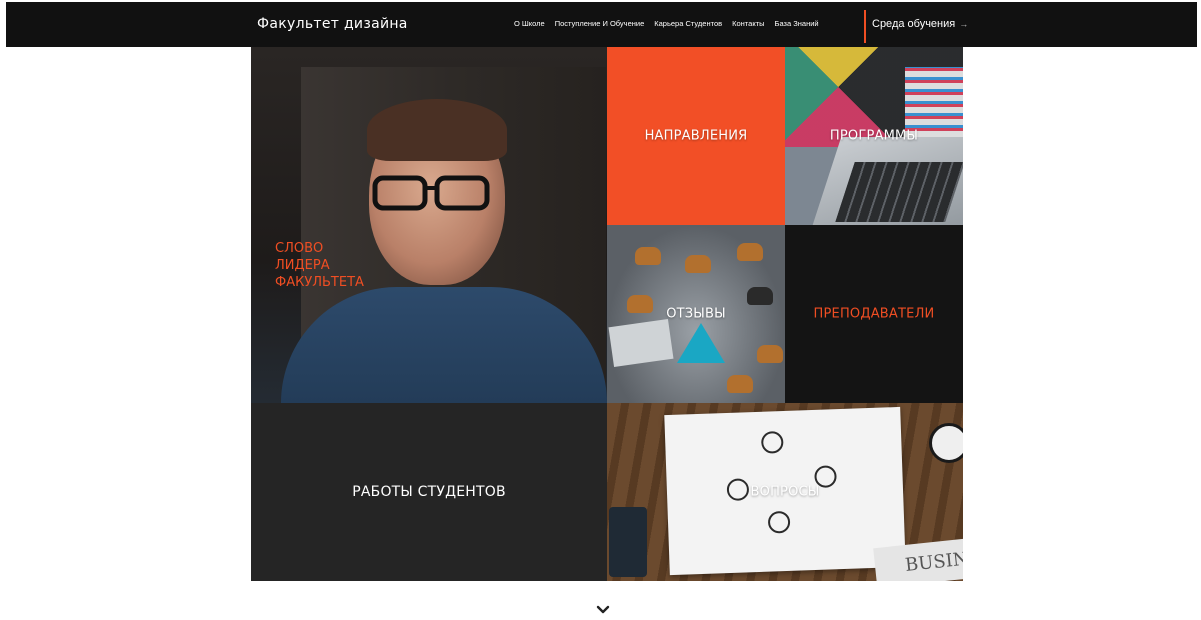 The image size is (1201, 620). I want to click on tile-questions: BUSINE ВОПРОСЫ, so click(785, 492).